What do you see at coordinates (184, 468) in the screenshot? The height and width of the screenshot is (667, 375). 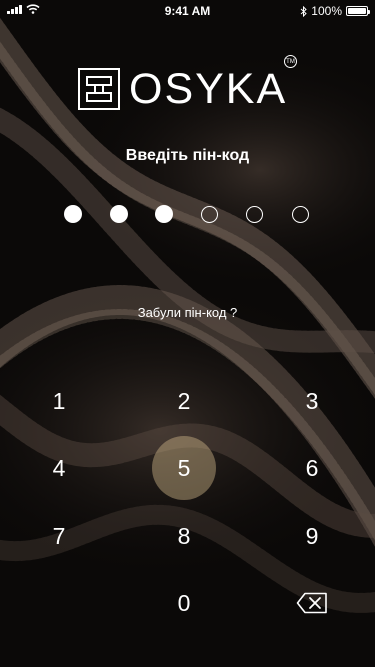 I see `keypad-key-5: 5` at bounding box center [184, 468].